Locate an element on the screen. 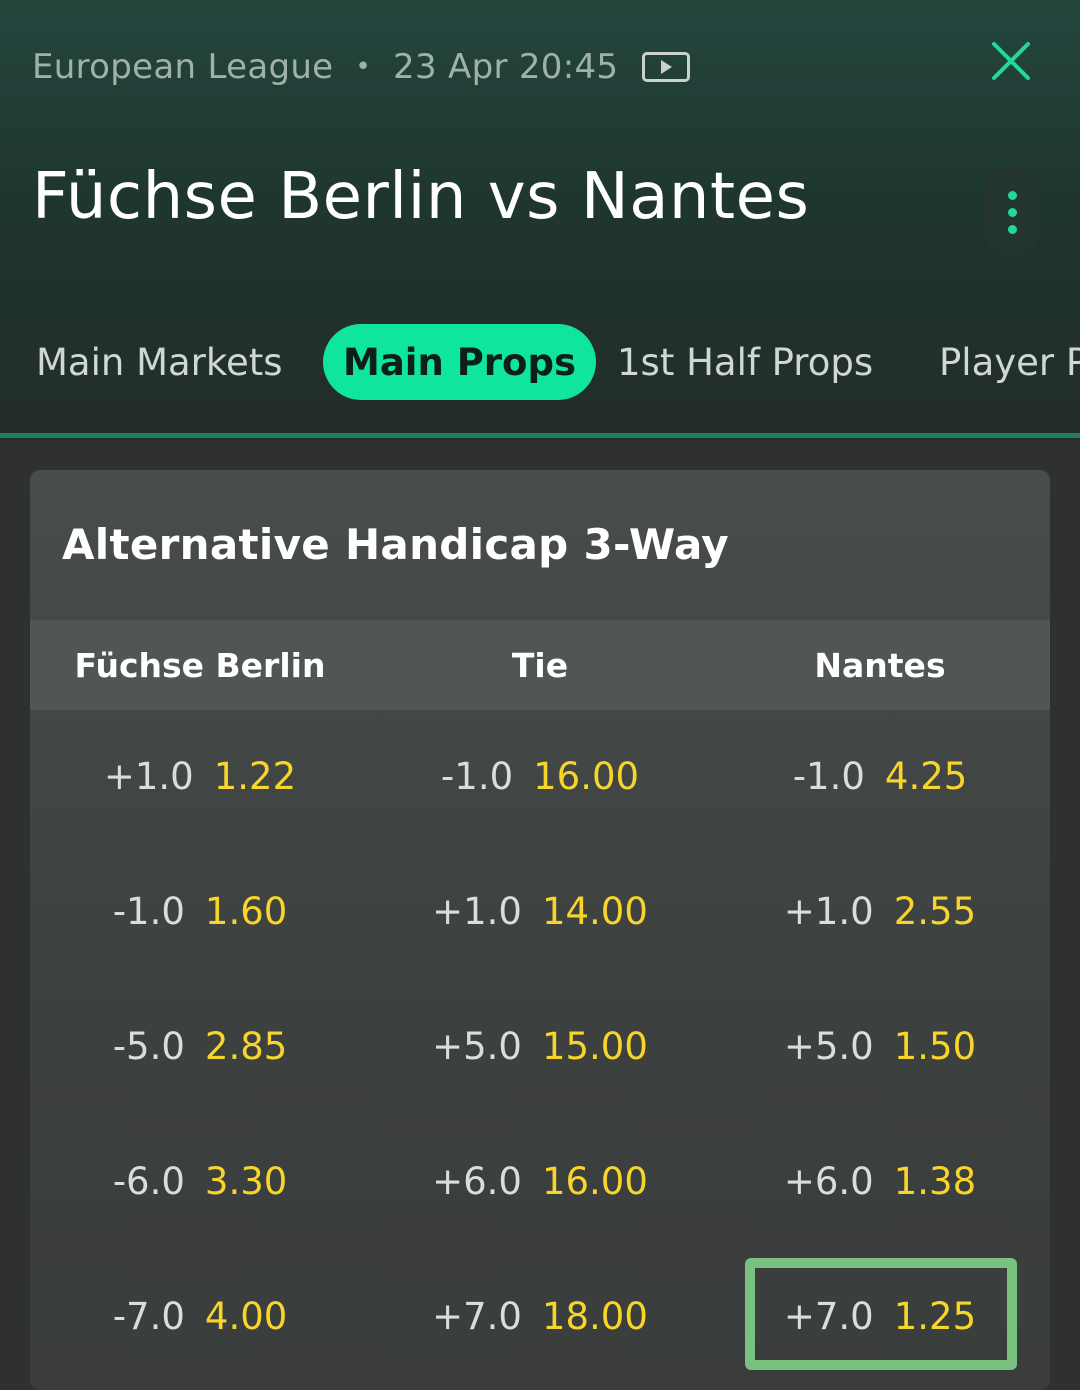  odds-value: 1.60 is located at coordinates (246, 911).